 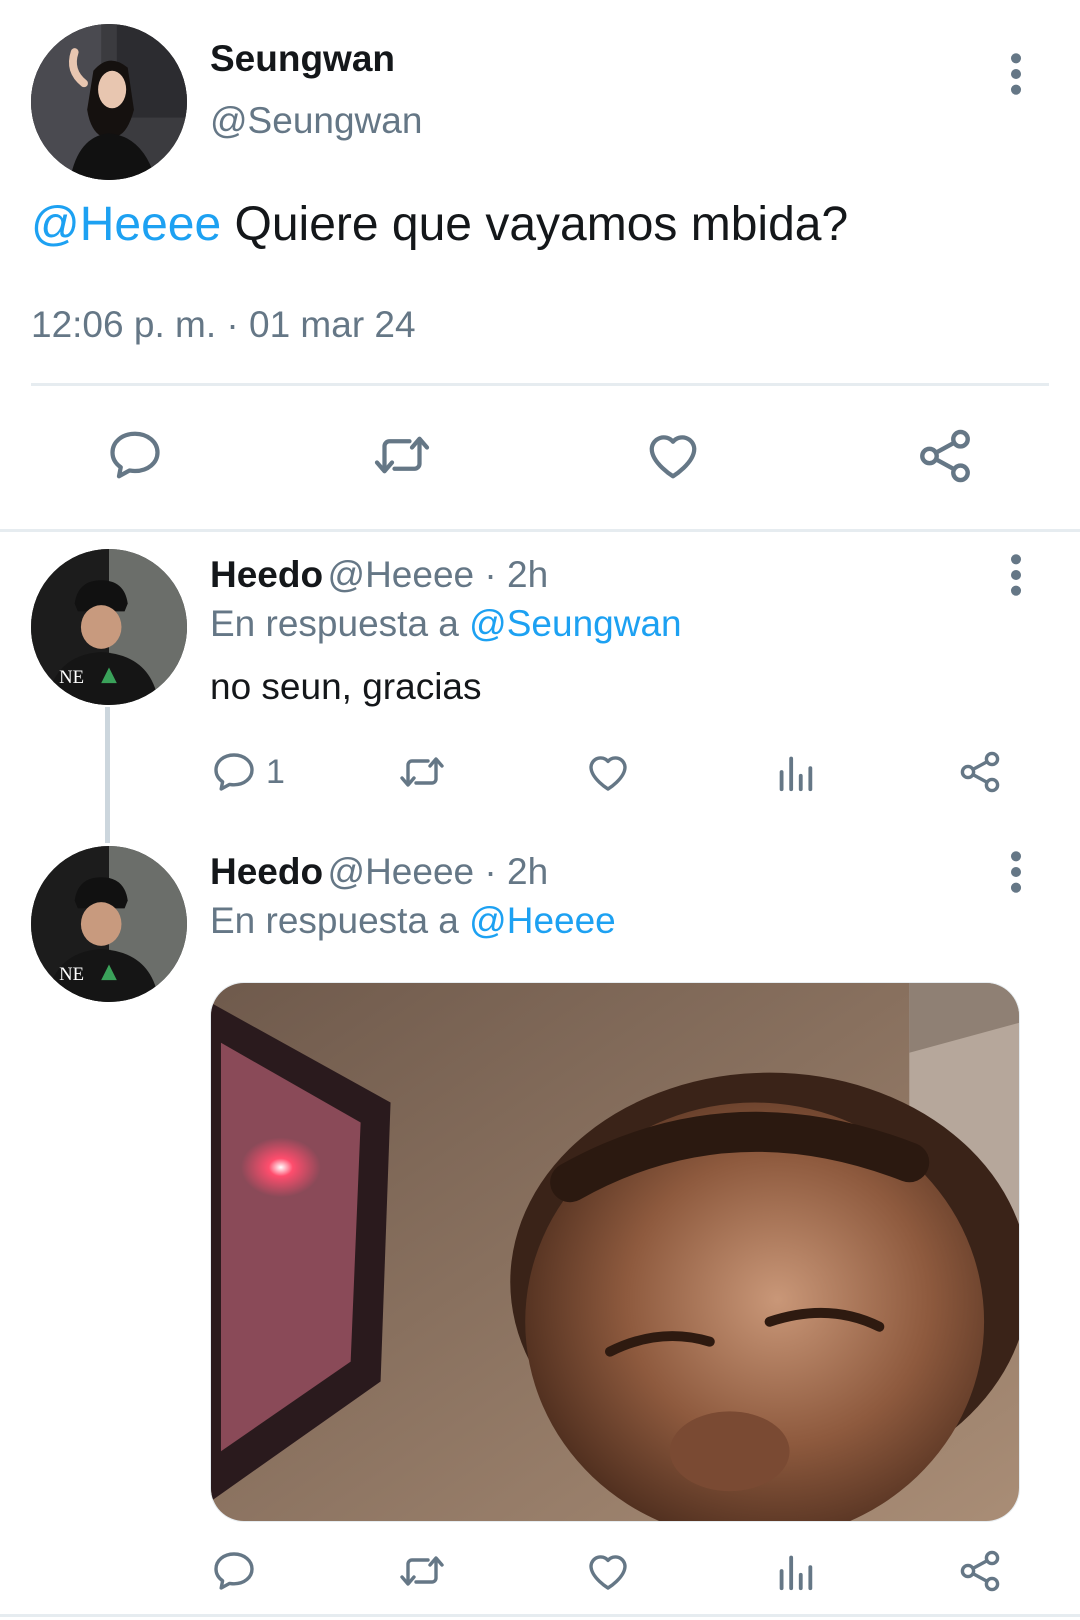 What do you see at coordinates (542, 920) in the screenshot?
I see `reply-to-mention: @Heeee` at bounding box center [542, 920].